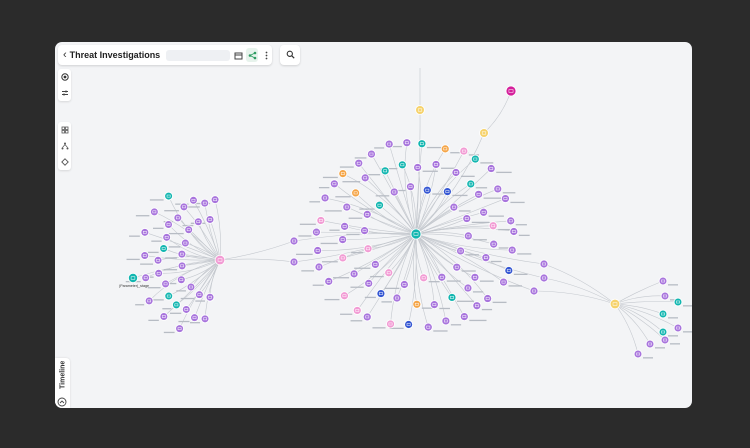  I want to click on diamond-icon, so click(64, 162).